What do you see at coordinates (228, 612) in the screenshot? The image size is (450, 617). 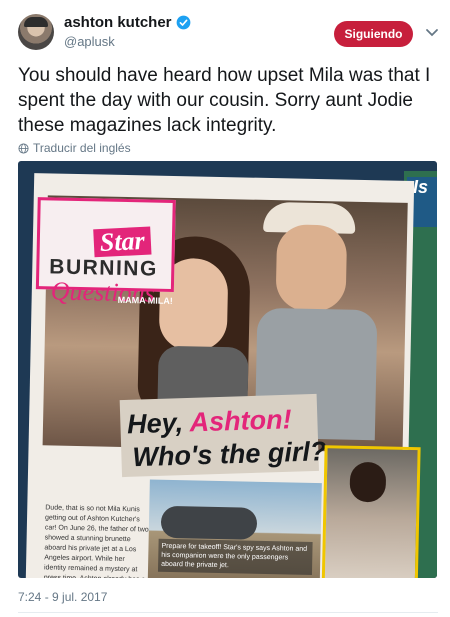 I see `divider` at bounding box center [228, 612].